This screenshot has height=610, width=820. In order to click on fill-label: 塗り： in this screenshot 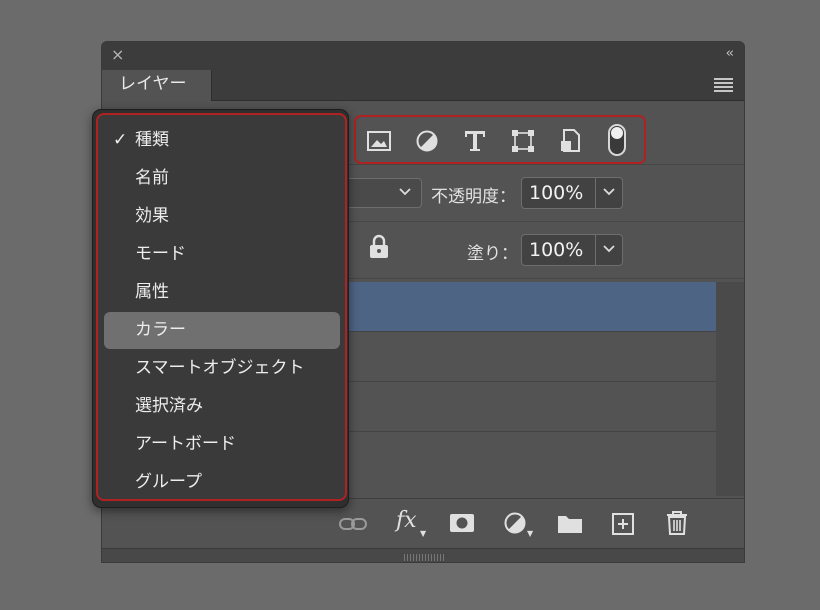, I will do `click(492, 254)`.